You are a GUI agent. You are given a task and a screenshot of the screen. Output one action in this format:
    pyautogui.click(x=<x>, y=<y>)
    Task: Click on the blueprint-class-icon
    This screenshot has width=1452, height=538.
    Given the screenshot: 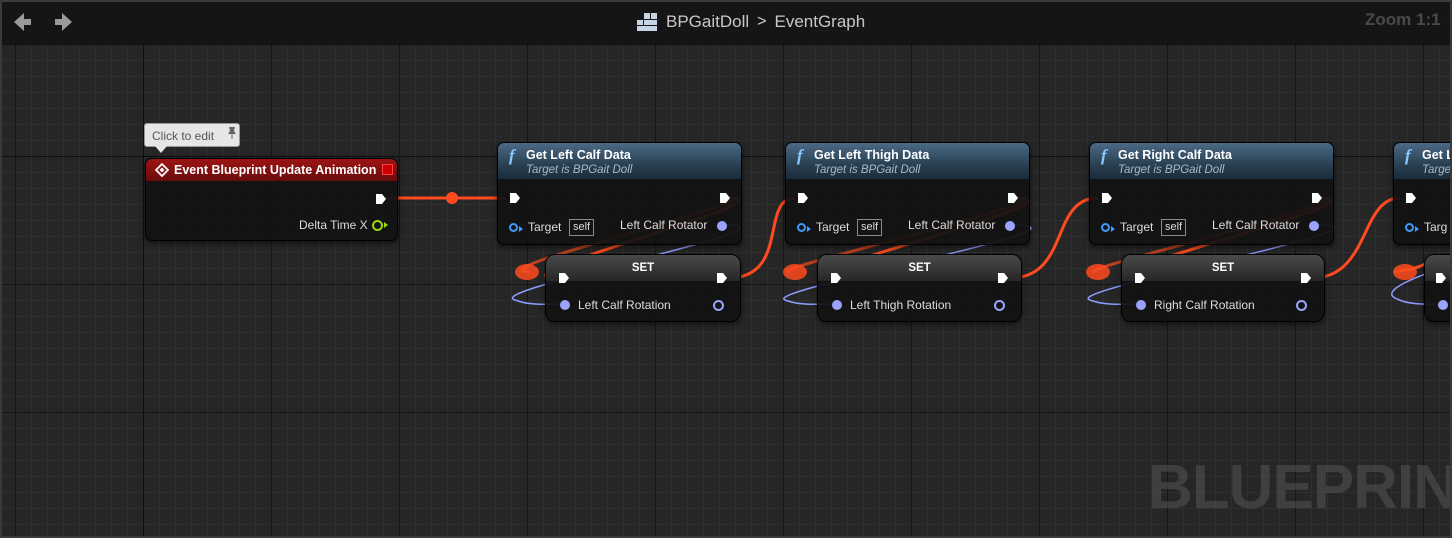 What is the action you would take?
    pyautogui.click(x=647, y=22)
    